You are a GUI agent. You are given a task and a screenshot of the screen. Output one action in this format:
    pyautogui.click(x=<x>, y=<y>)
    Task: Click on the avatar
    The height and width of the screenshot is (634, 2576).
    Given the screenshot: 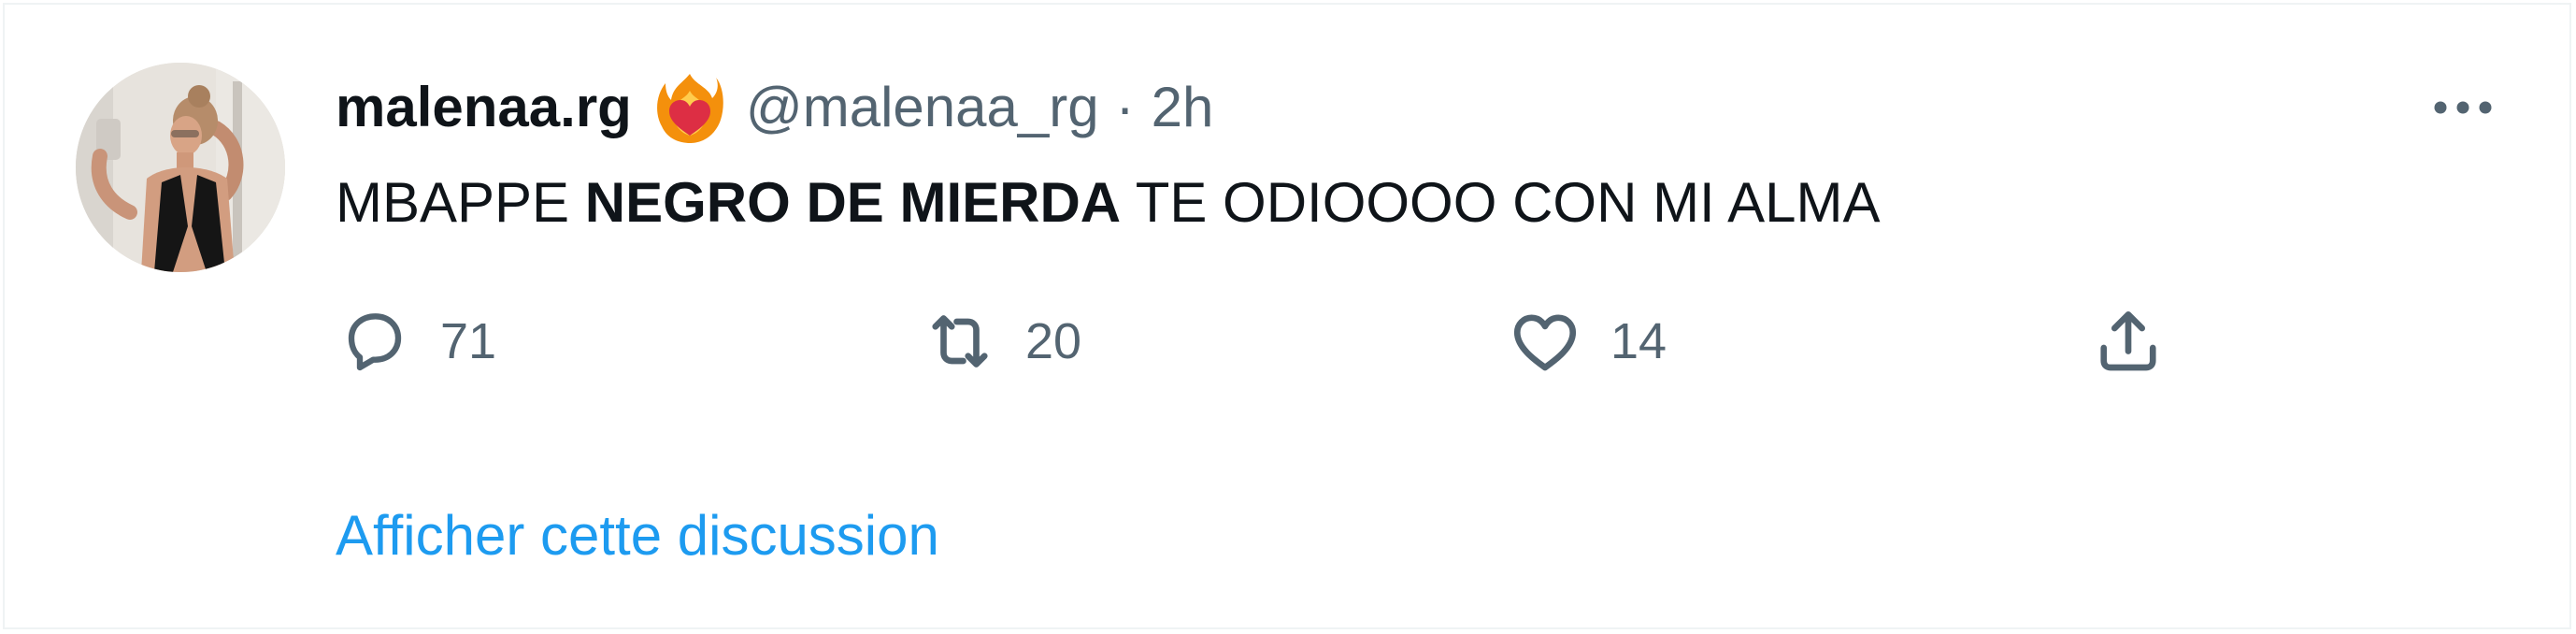 What is the action you would take?
    pyautogui.click(x=180, y=167)
    